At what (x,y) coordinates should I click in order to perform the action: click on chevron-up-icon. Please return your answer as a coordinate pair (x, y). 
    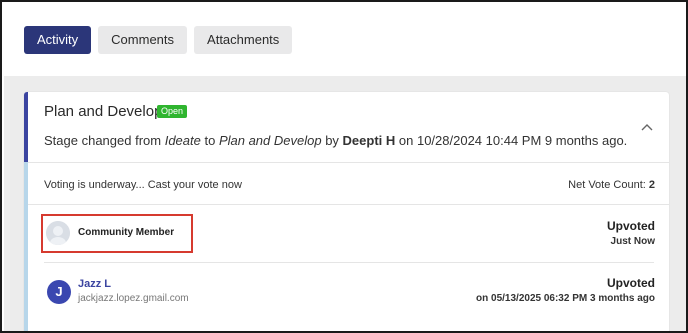
    Looking at the image, I should click on (647, 127).